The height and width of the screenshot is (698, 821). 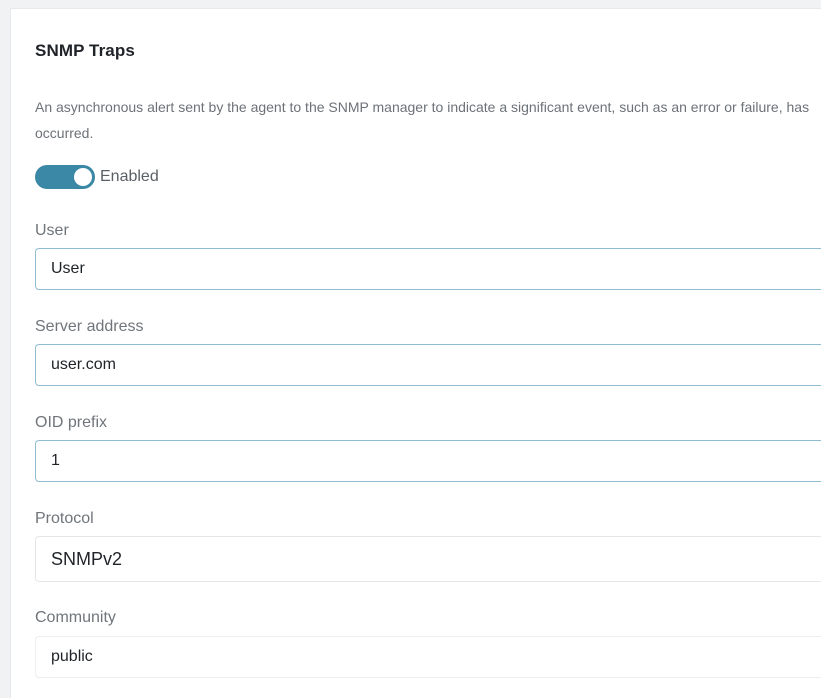 I want to click on toggle-knob, so click(x=83, y=176).